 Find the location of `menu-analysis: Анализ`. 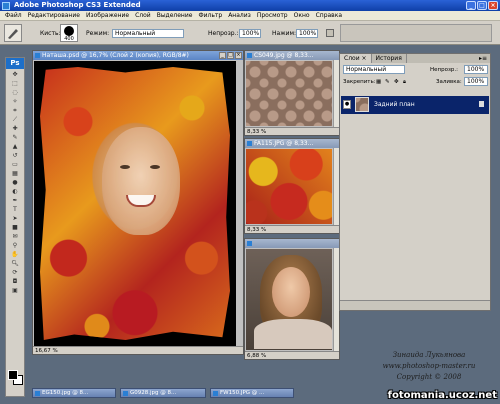

menu-analysis: Анализ is located at coordinates (239, 15).